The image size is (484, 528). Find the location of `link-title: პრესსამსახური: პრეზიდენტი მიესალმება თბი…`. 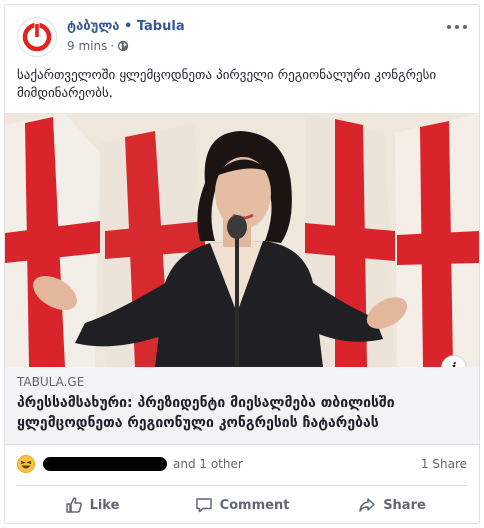

link-title: პრესსამსახური: პრეზიდენტი მიესალმება თბი… is located at coordinates (242, 413).